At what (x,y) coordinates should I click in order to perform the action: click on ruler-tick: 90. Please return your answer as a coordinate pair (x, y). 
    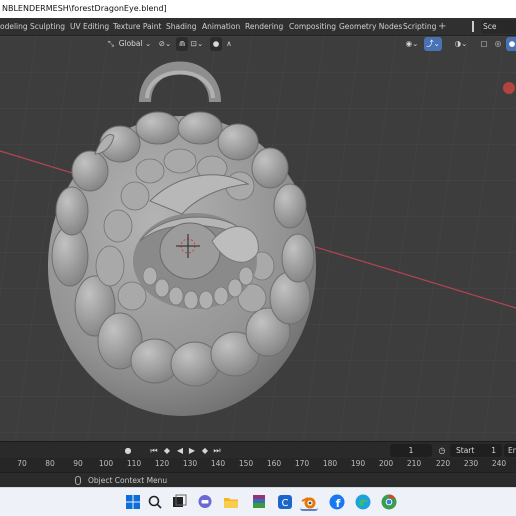
    Looking at the image, I should click on (78, 463).